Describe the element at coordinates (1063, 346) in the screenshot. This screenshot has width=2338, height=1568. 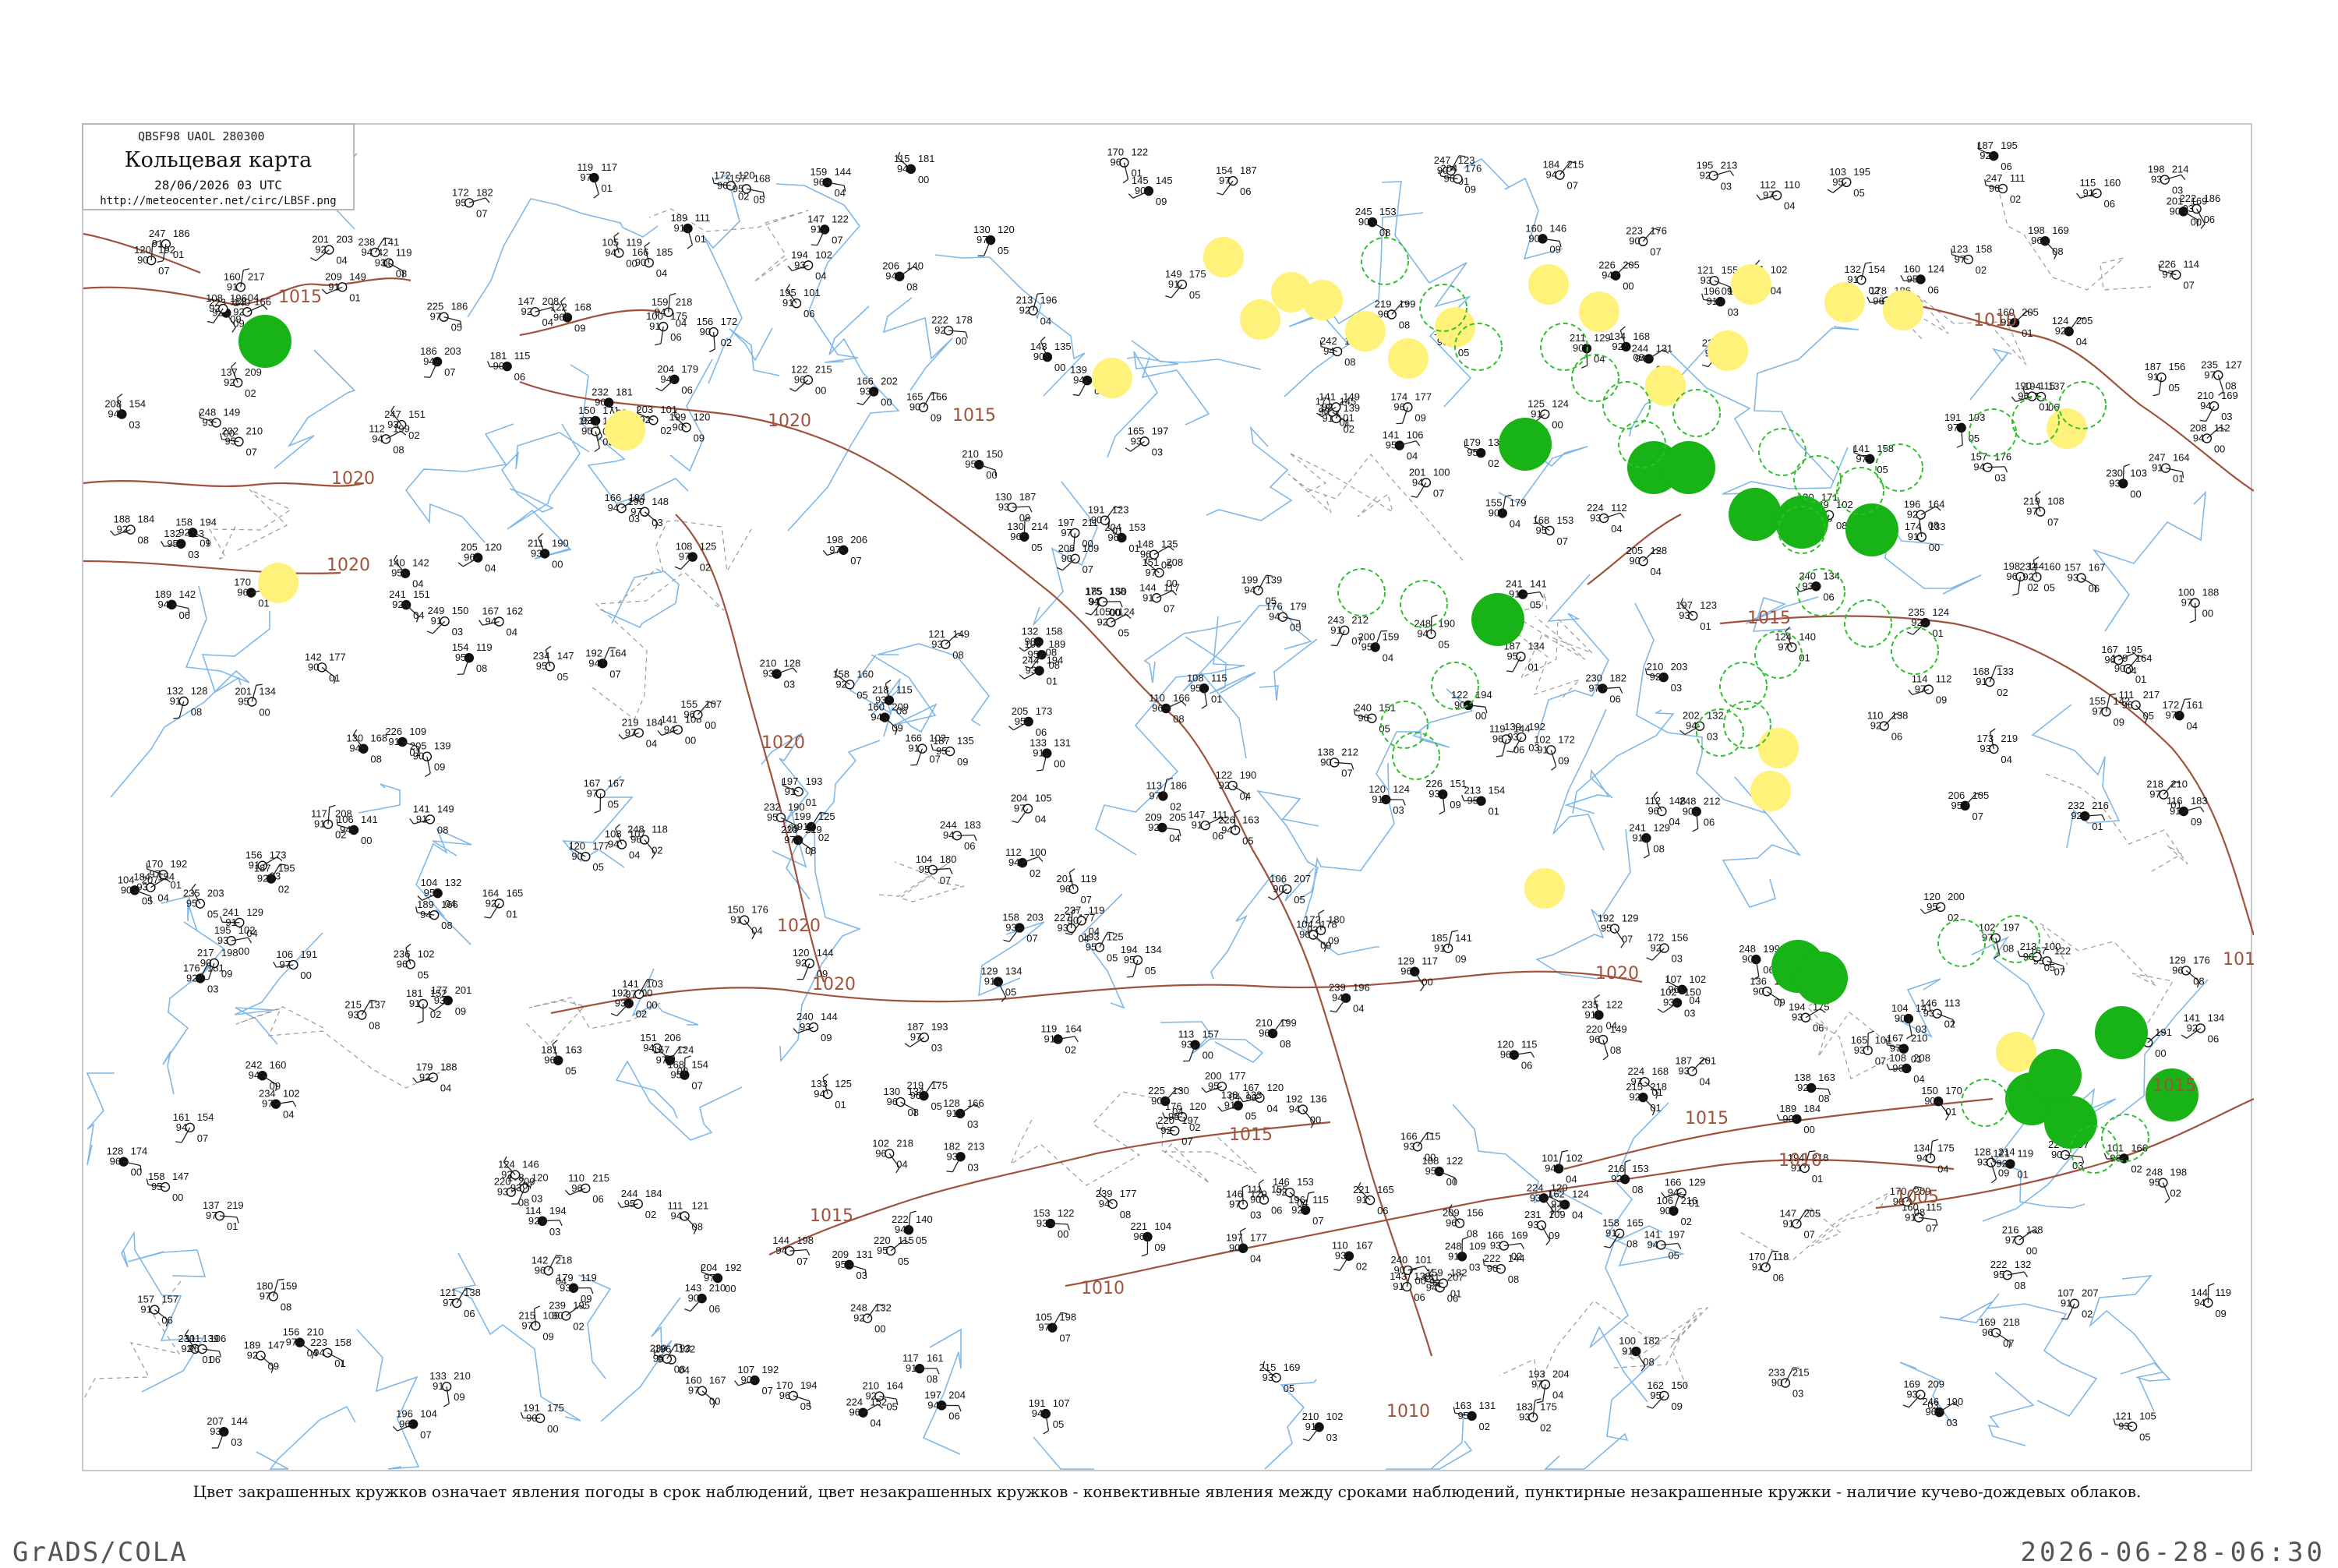
I see `station-value: 135` at that location.